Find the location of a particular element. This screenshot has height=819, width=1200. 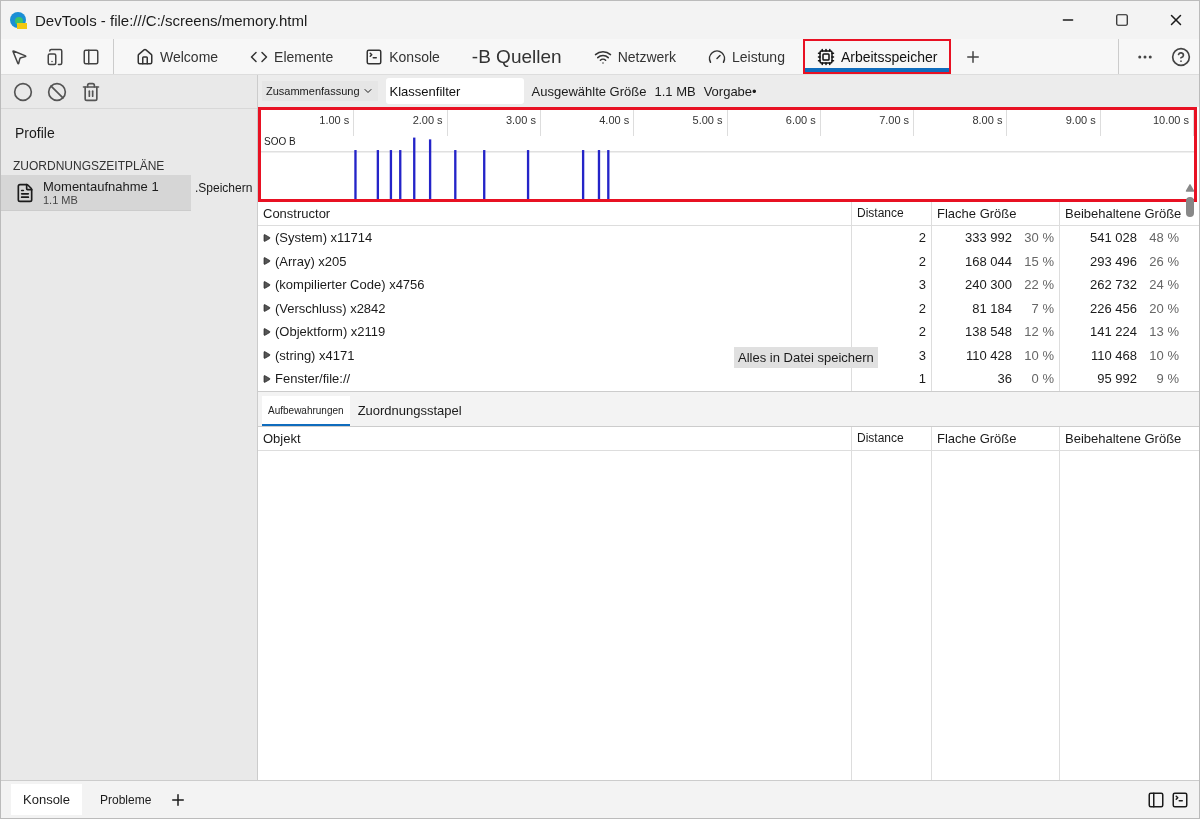

scroll-up-icon is located at coordinates (1190, 188).